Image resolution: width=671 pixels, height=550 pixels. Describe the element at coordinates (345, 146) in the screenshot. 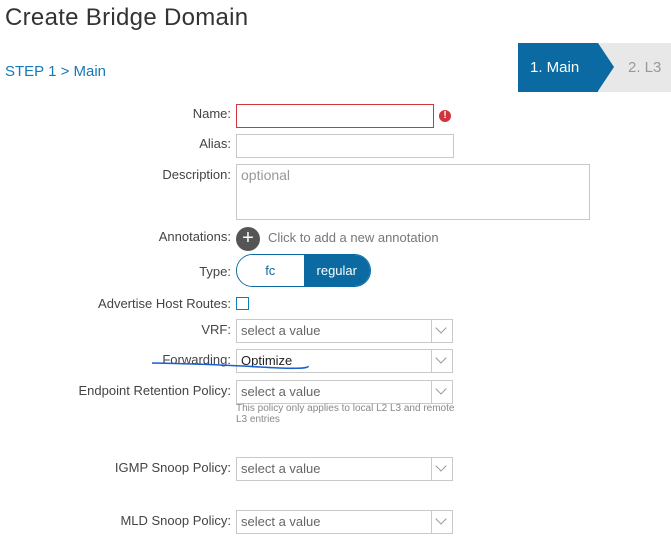

I see `alias-input` at that location.